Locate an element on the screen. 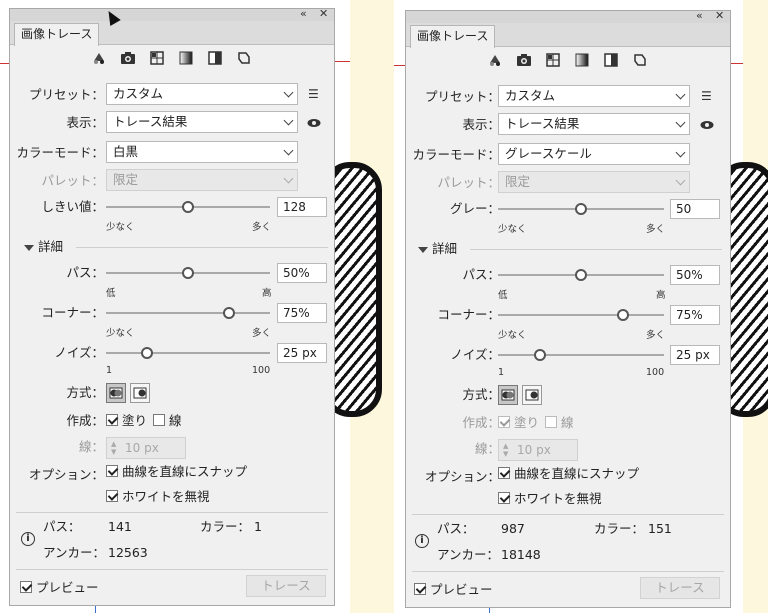  threshold-slider is located at coordinates (188, 207).